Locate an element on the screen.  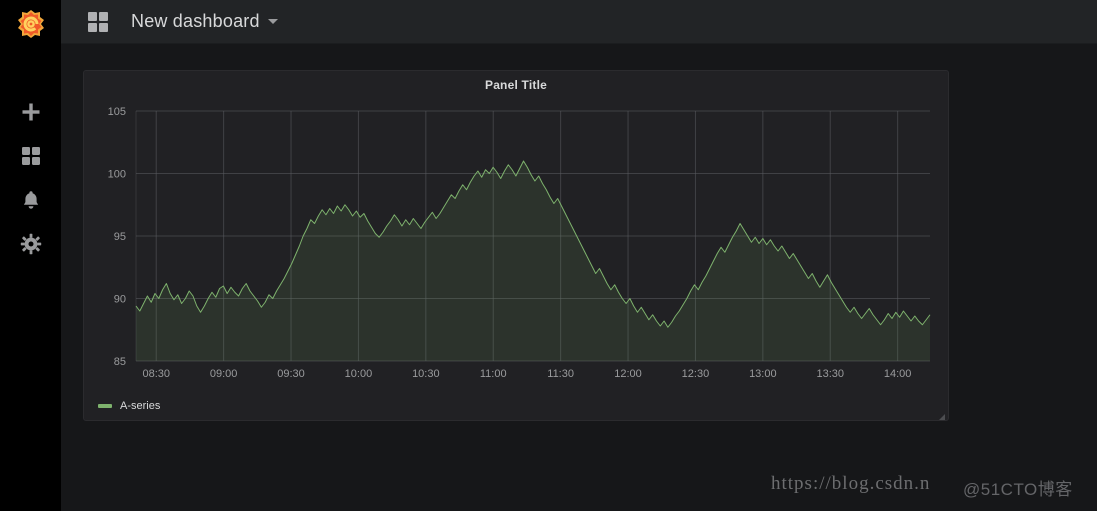
sidebar-items is located at coordinates (30, 178).